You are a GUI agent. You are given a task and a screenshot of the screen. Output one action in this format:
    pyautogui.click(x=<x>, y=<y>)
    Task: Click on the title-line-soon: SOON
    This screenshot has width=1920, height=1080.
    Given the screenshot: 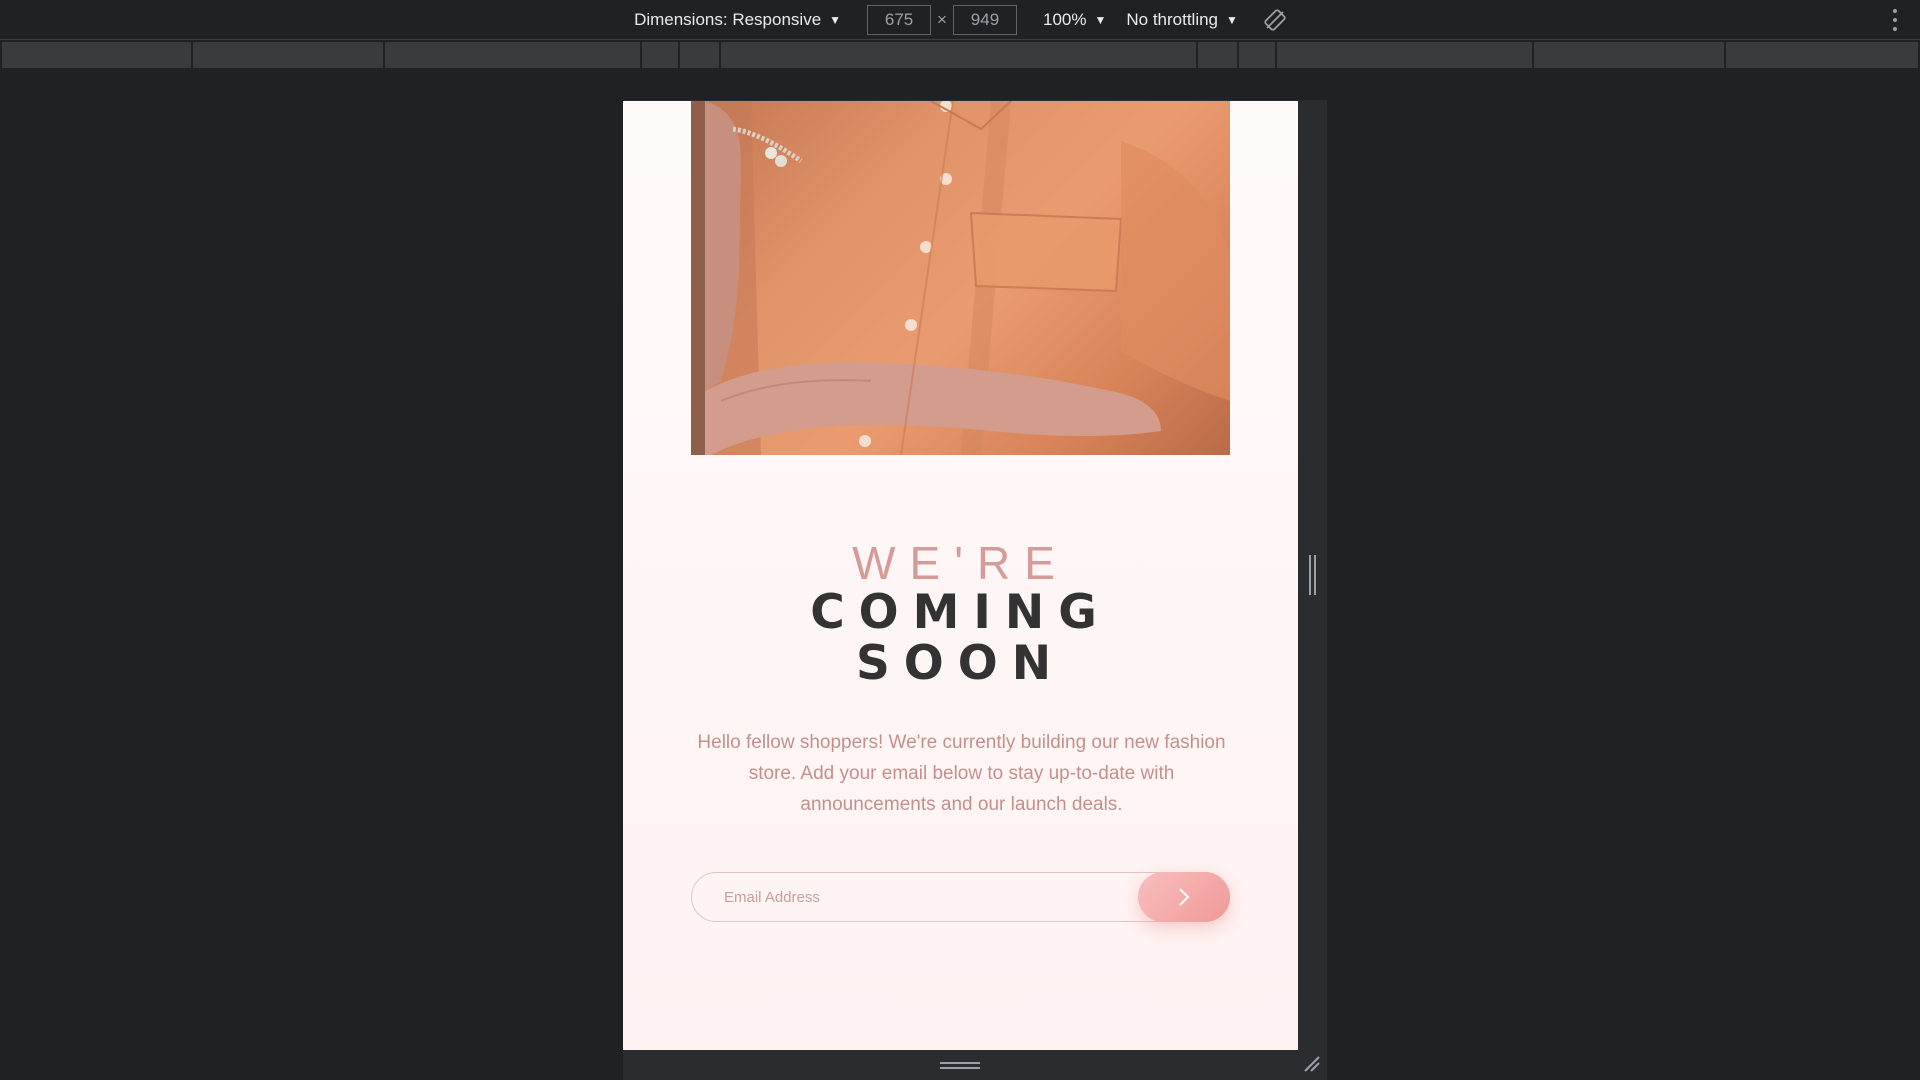 What is the action you would take?
    pyautogui.click(x=960, y=663)
    